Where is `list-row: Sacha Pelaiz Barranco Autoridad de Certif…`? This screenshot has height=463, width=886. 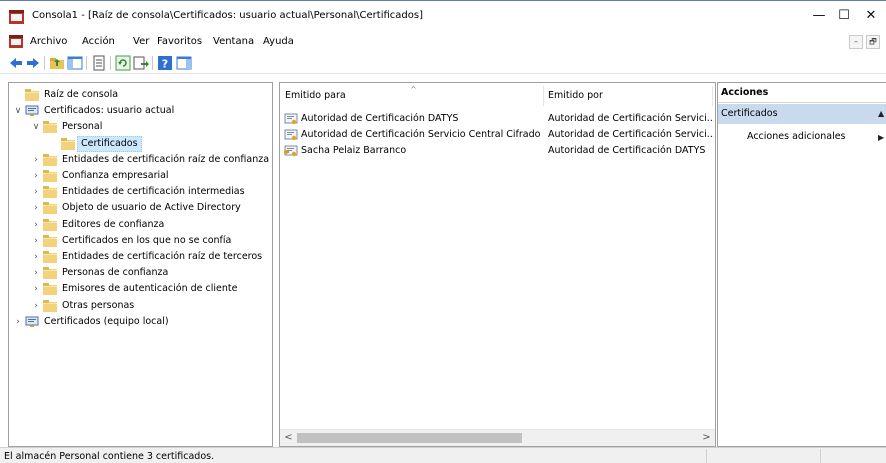 list-row: Sacha Pelaiz Barranco Autoridad de Certif… is located at coordinates (499, 151).